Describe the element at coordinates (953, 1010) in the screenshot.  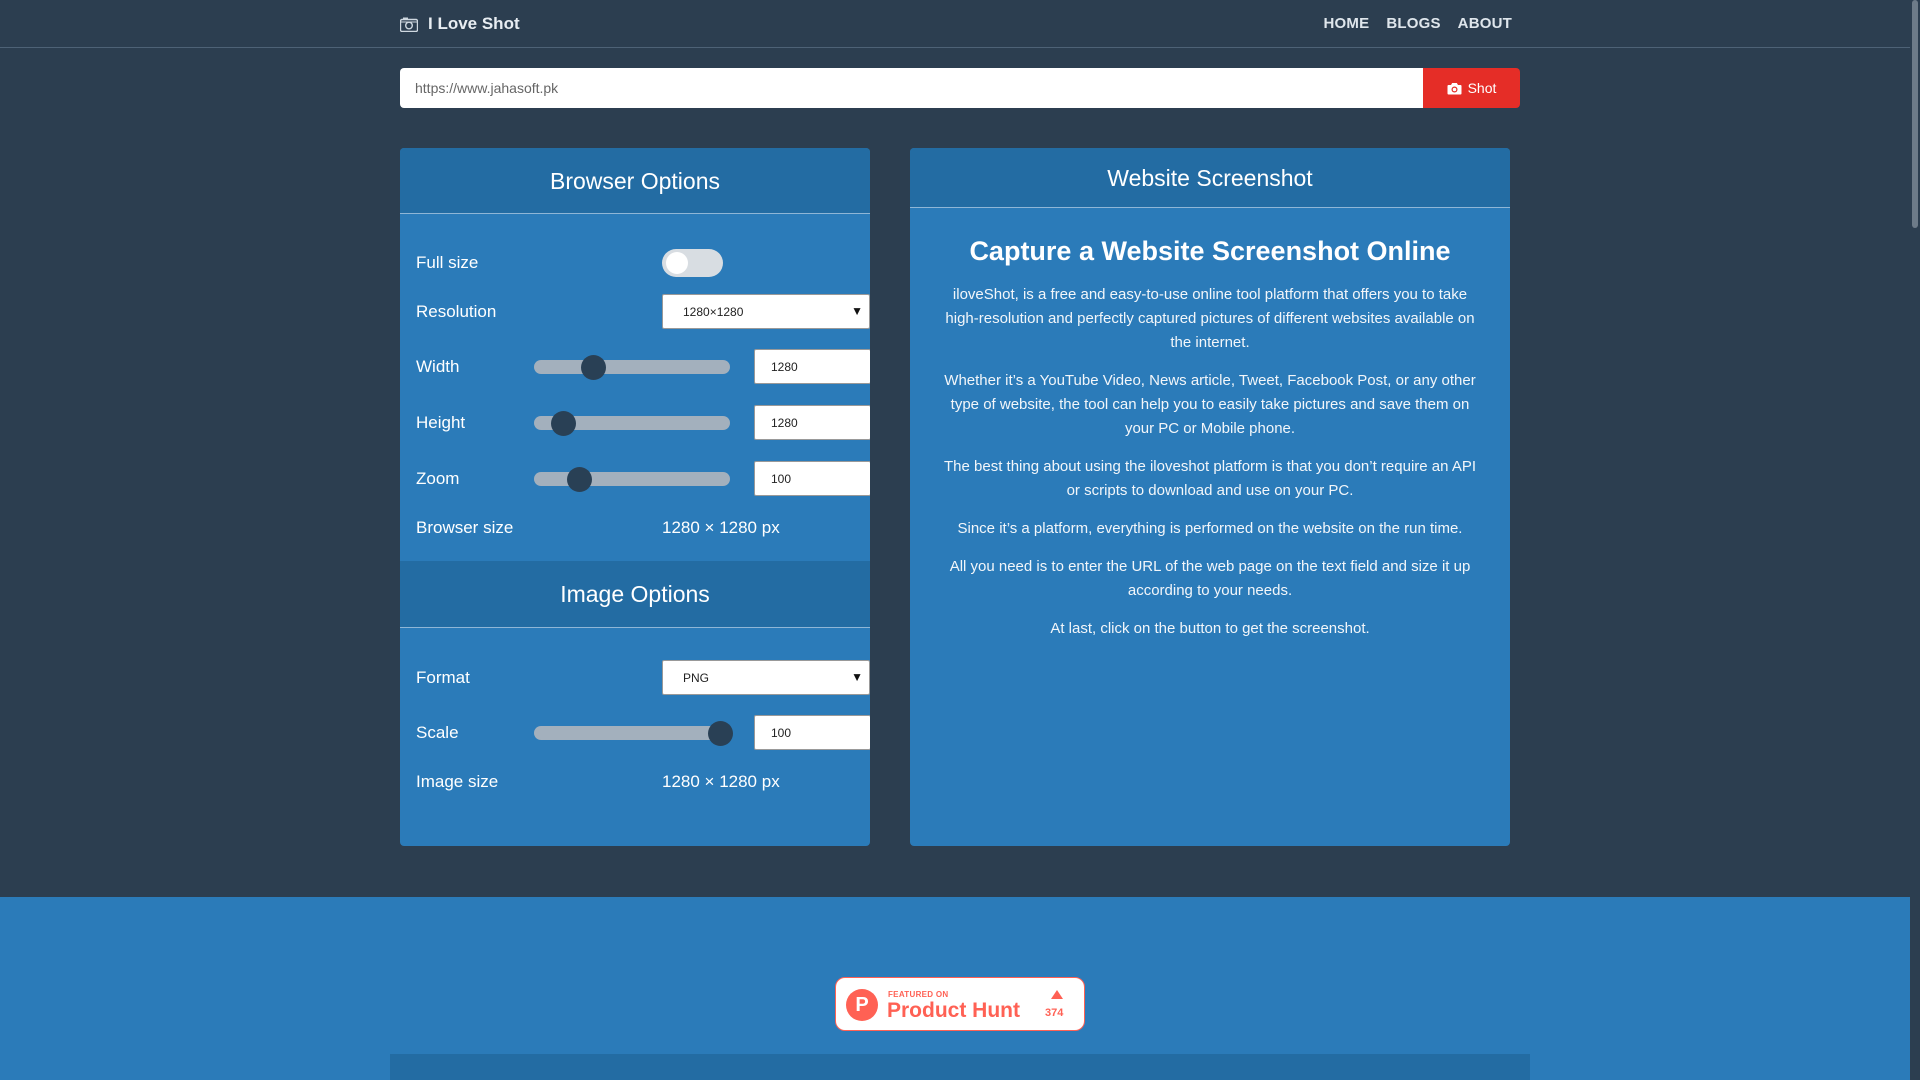
I see `product-hunt-name: Product Hunt` at that location.